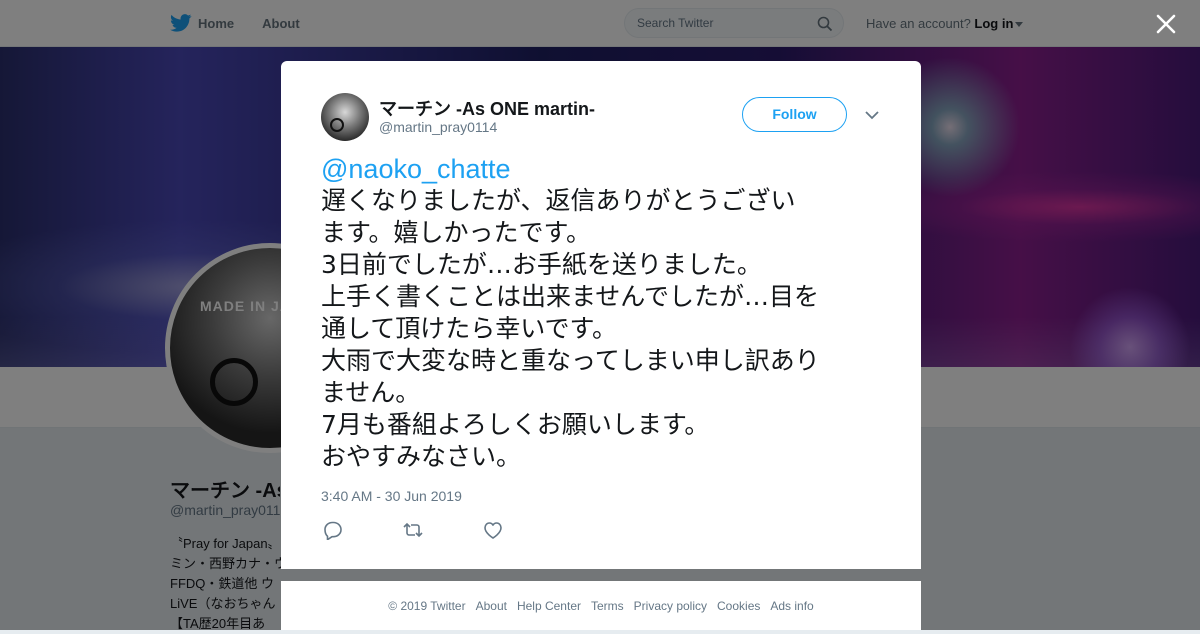  What do you see at coordinates (333, 530) in the screenshot?
I see `reply-icon` at bounding box center [333, 530].